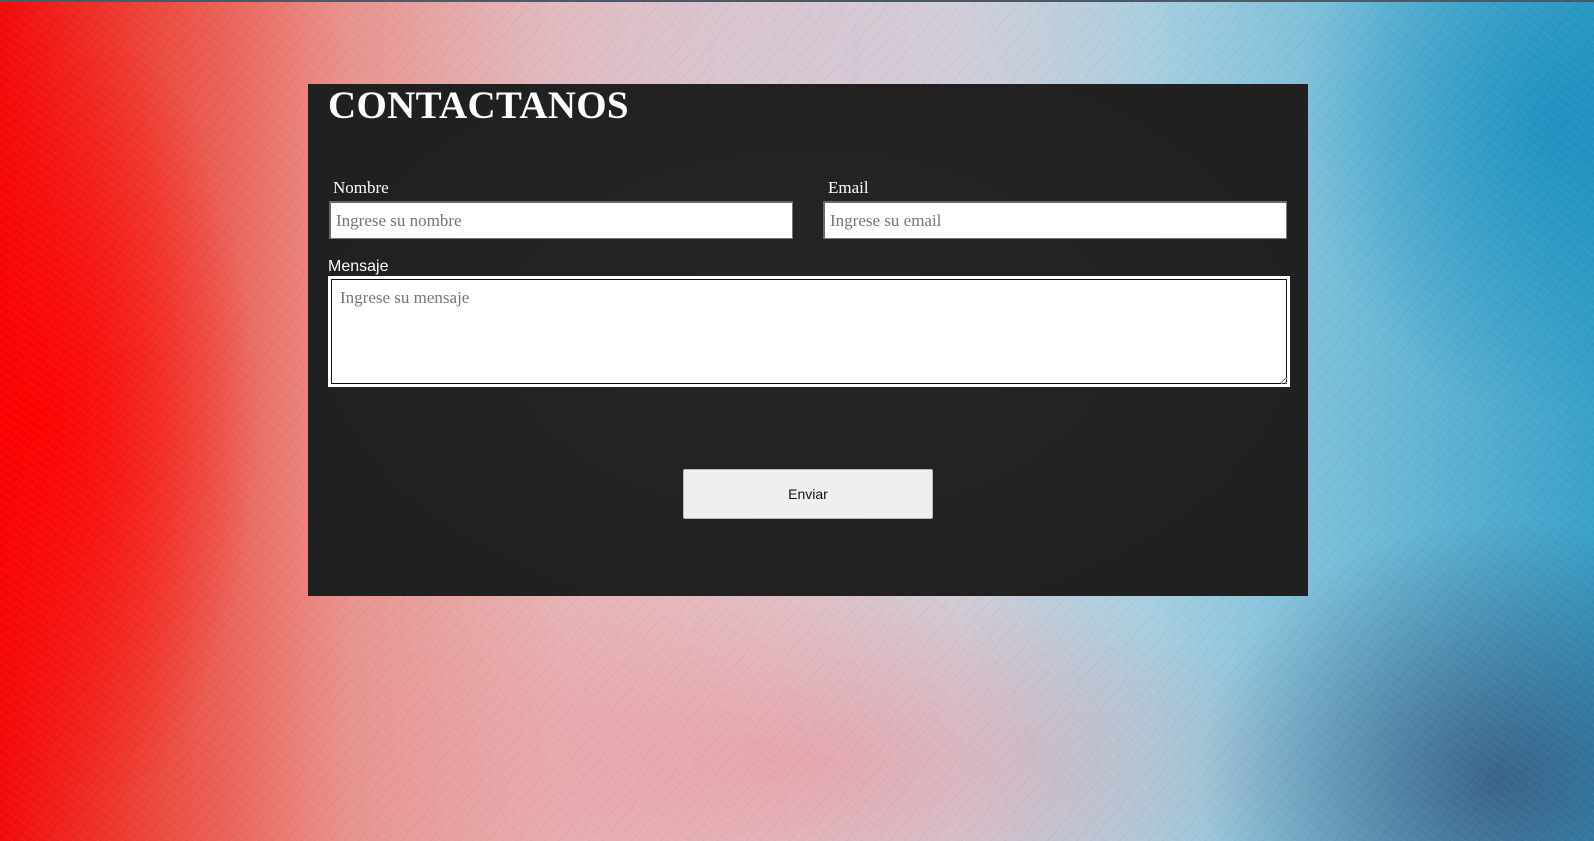 The width and height of the screenshot is (1594, 841). What do you see at coordinates (1055, 220) in the screenshot?
I see `email-input` at bounding box center [1055, 220].